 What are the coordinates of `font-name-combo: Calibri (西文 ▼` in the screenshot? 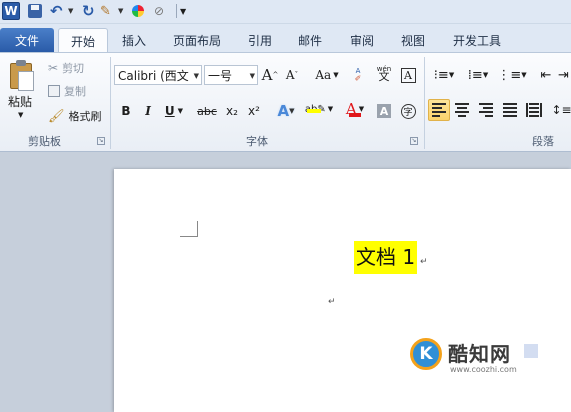 It's located at (158, 75).